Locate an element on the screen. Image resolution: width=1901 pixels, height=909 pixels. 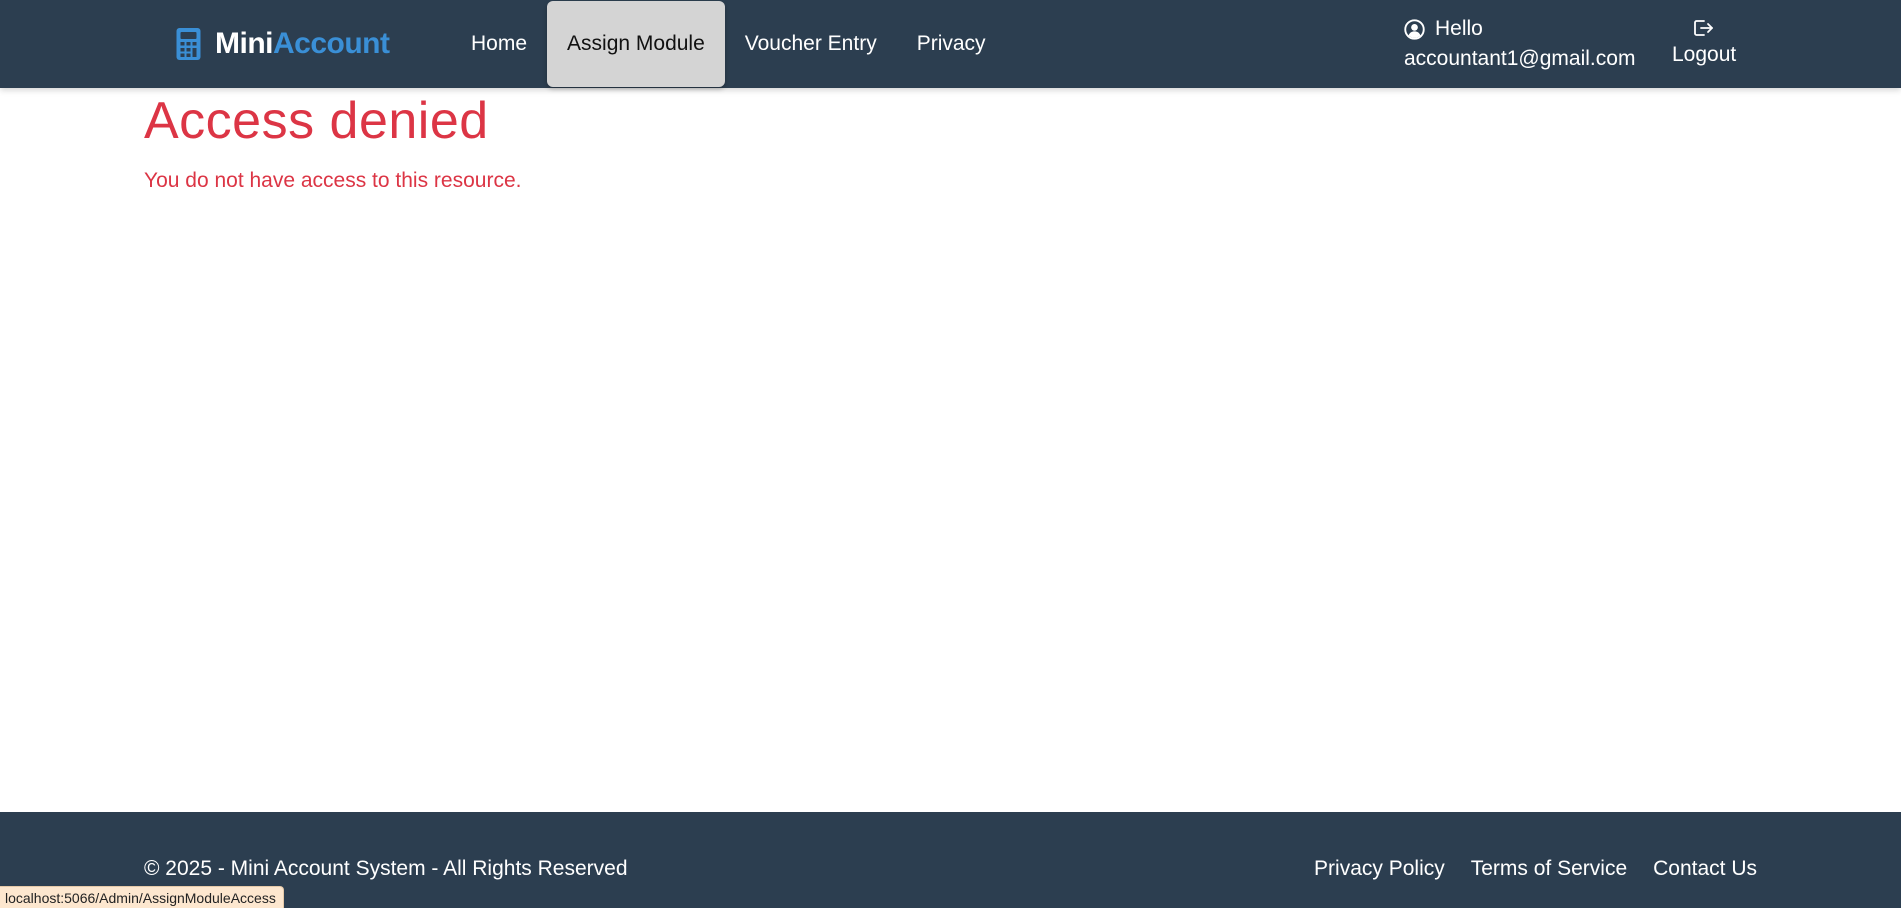
user-greeting: Hello accountant1@gmail.com is located at coordinates (1519, 44).